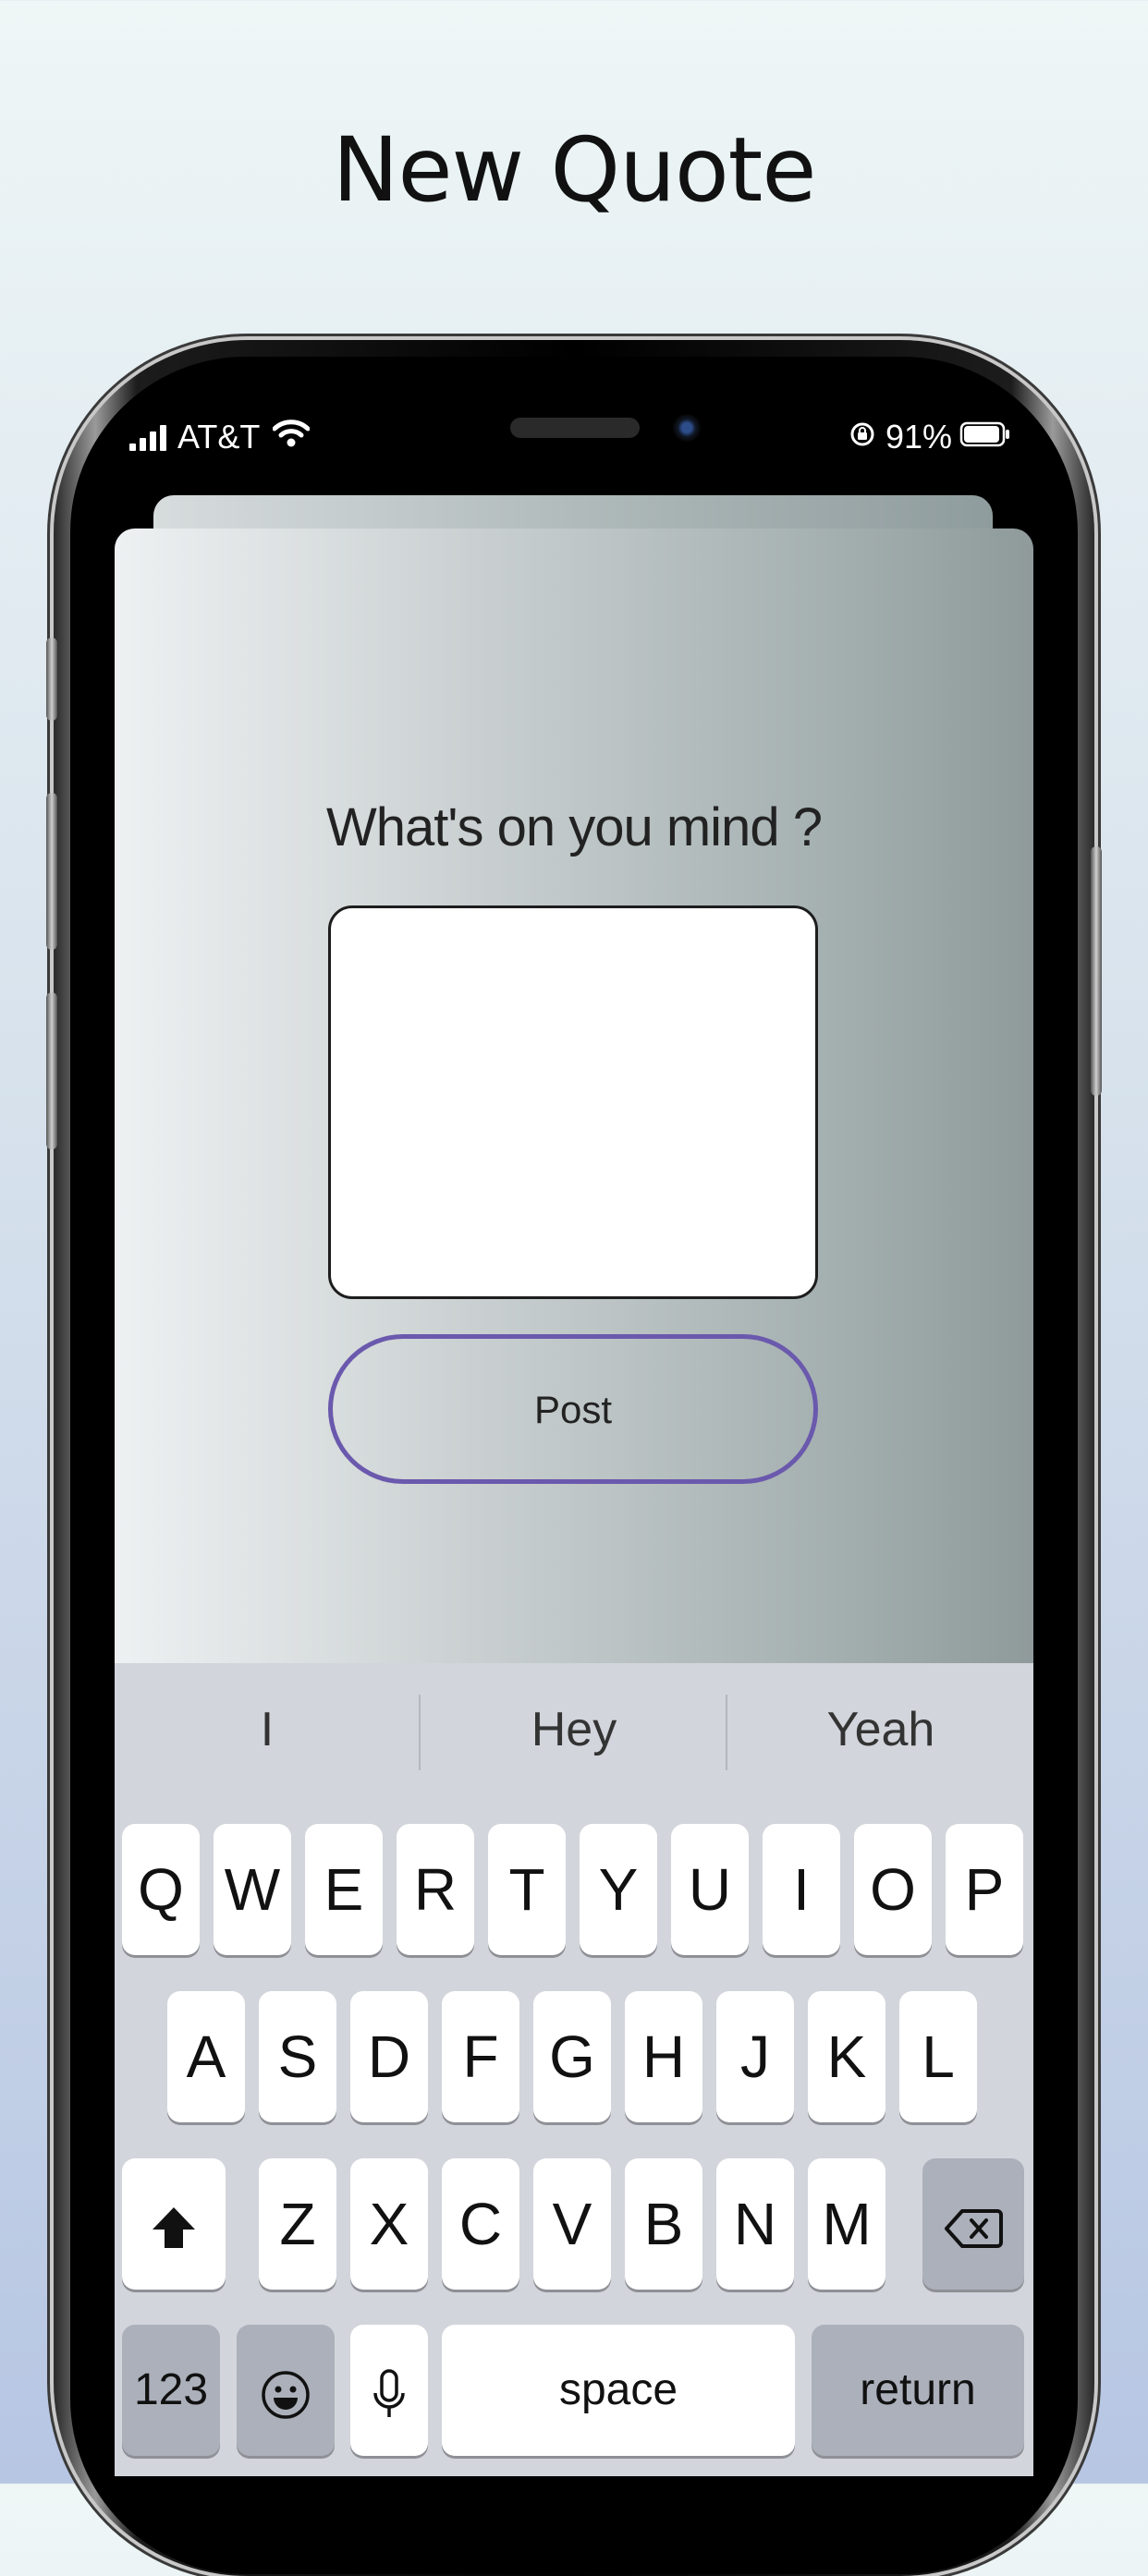 This screenshot has height=2576, width=1148. What do you see at coordinates (574, 1729) in the screenshot?
I see `suggestion-2: Hey` at bounding box center [574, 1729].